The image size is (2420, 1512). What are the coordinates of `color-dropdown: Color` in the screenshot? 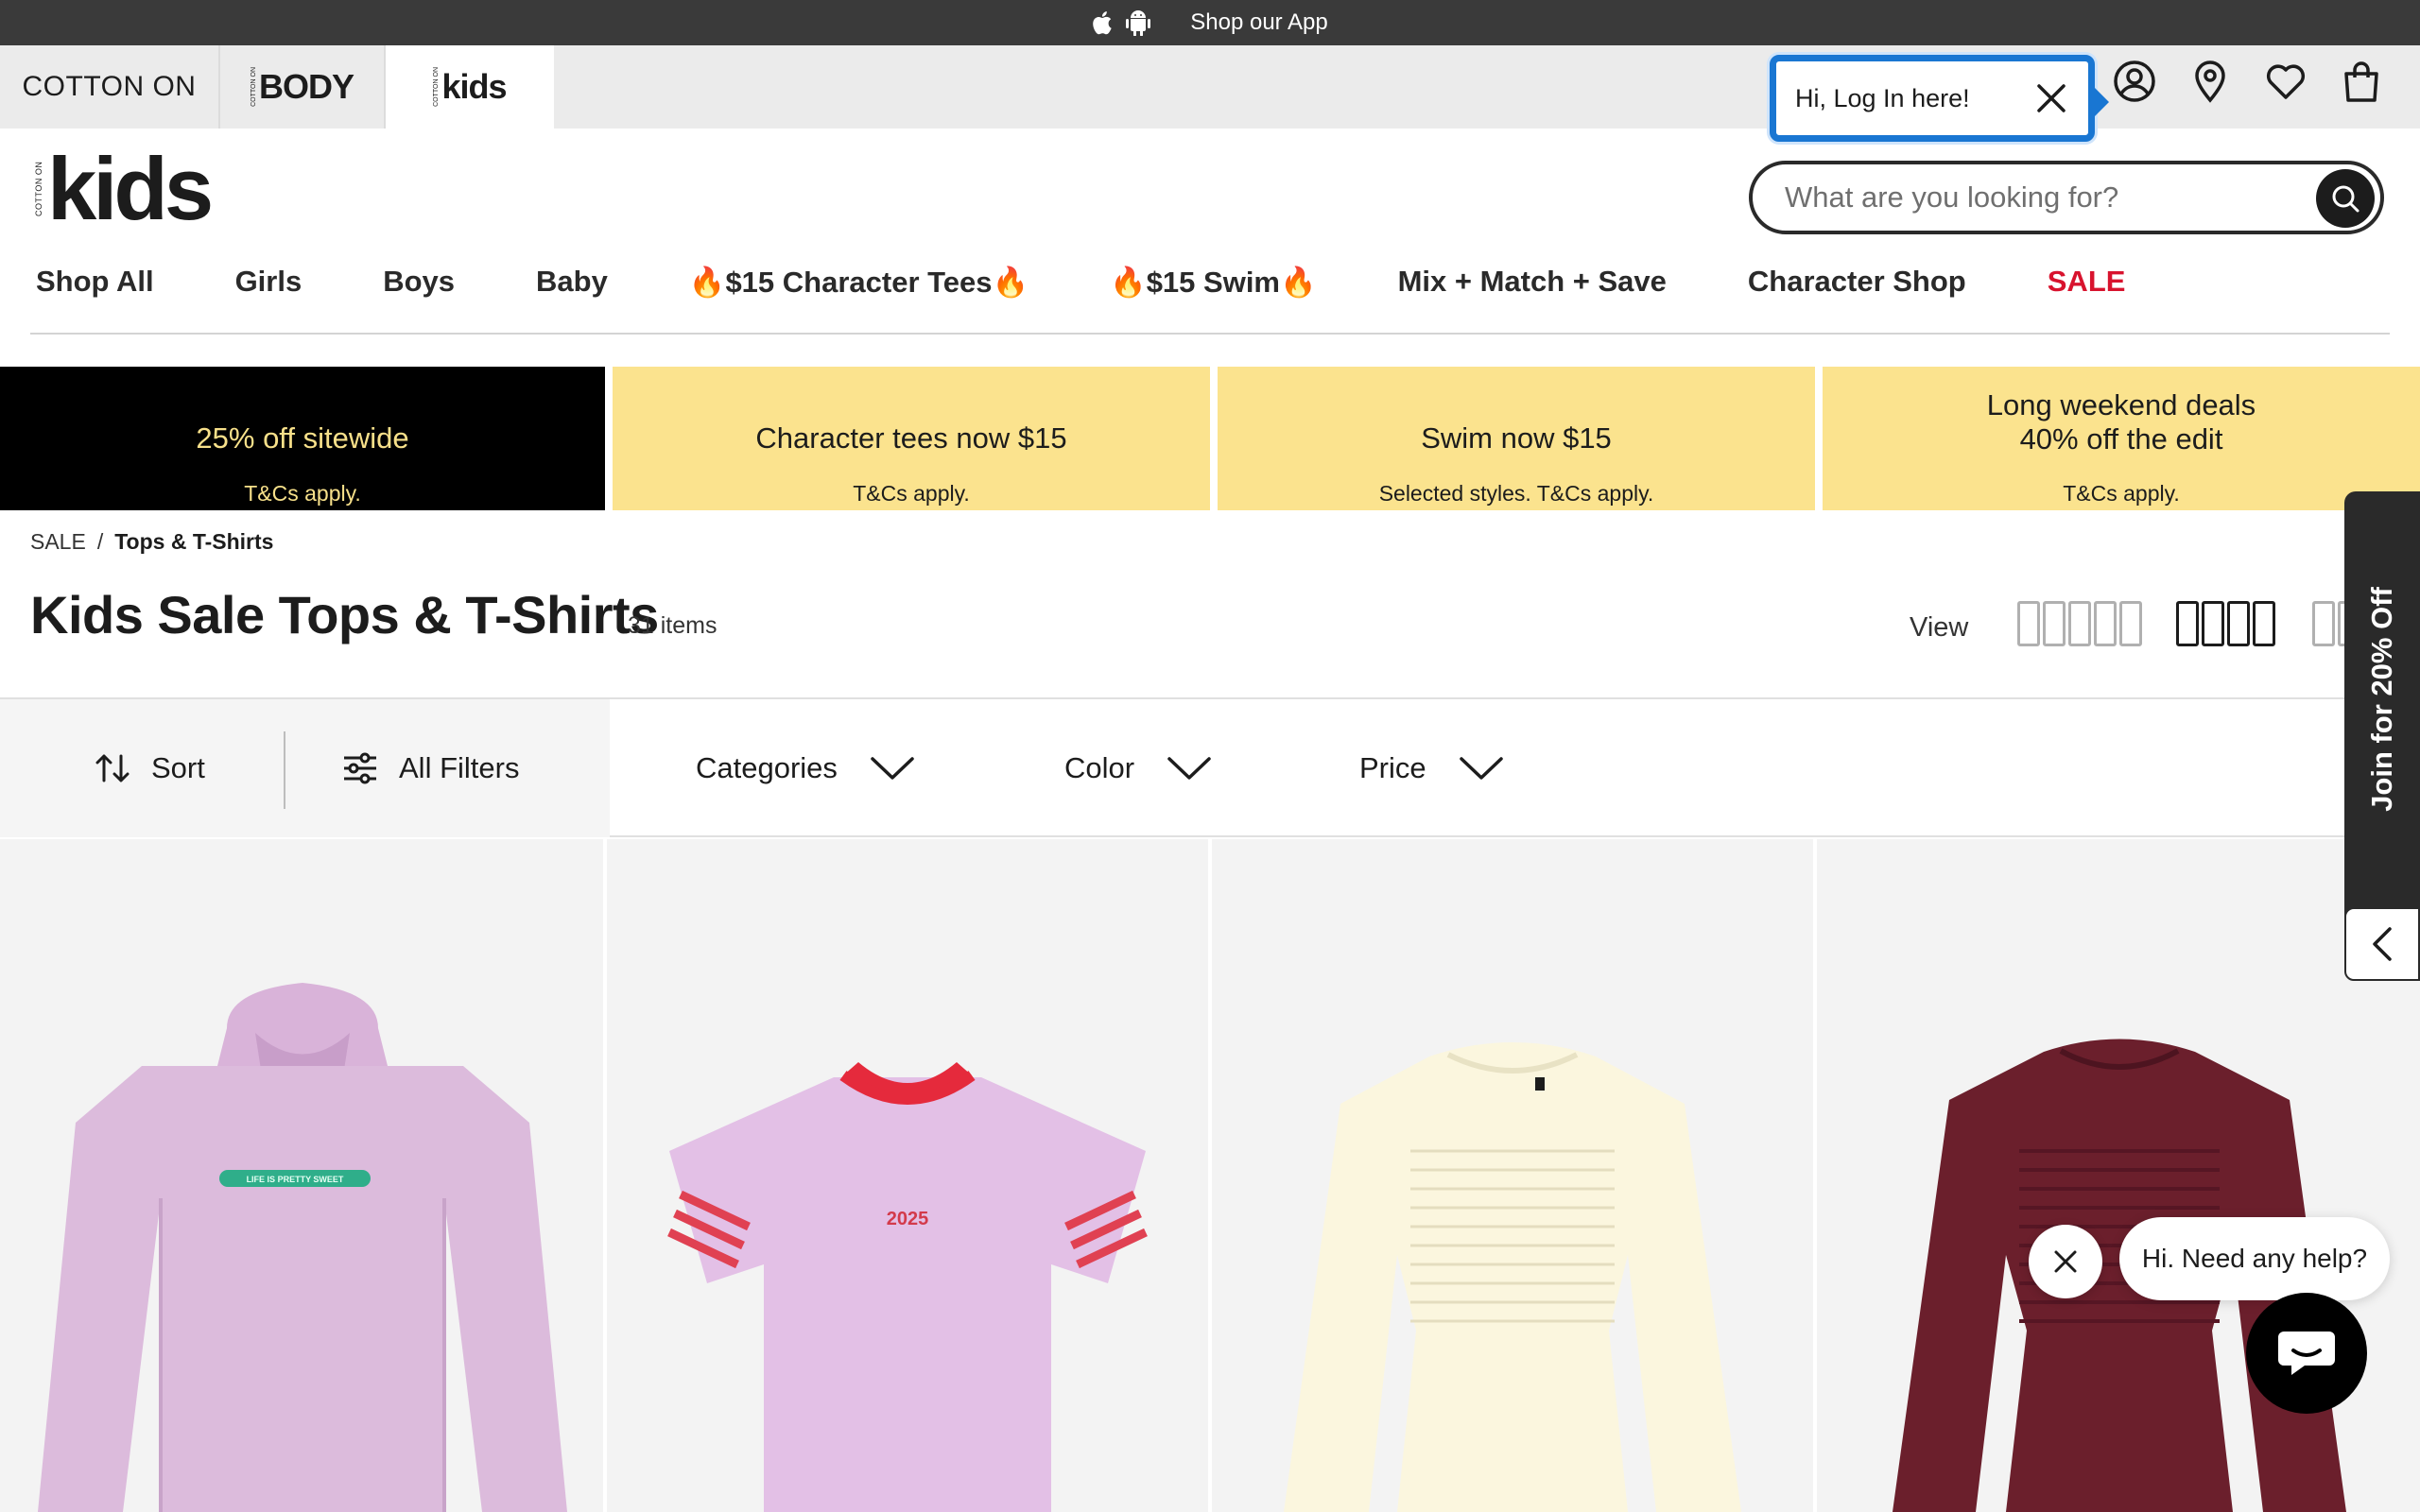 It's located at (1138, 768).